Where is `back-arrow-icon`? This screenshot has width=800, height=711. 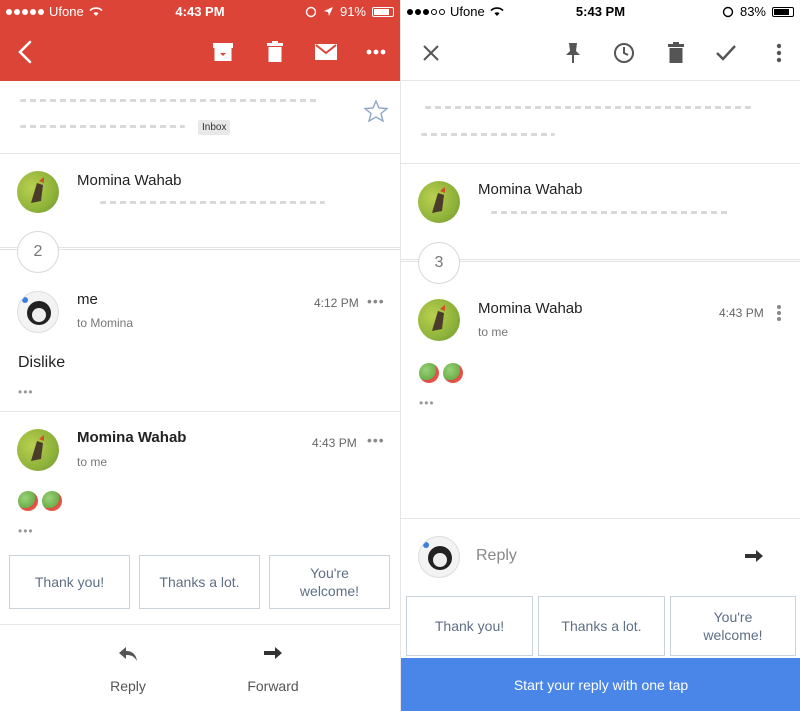
back-arrow-icon is located at coordinates (26, 52).